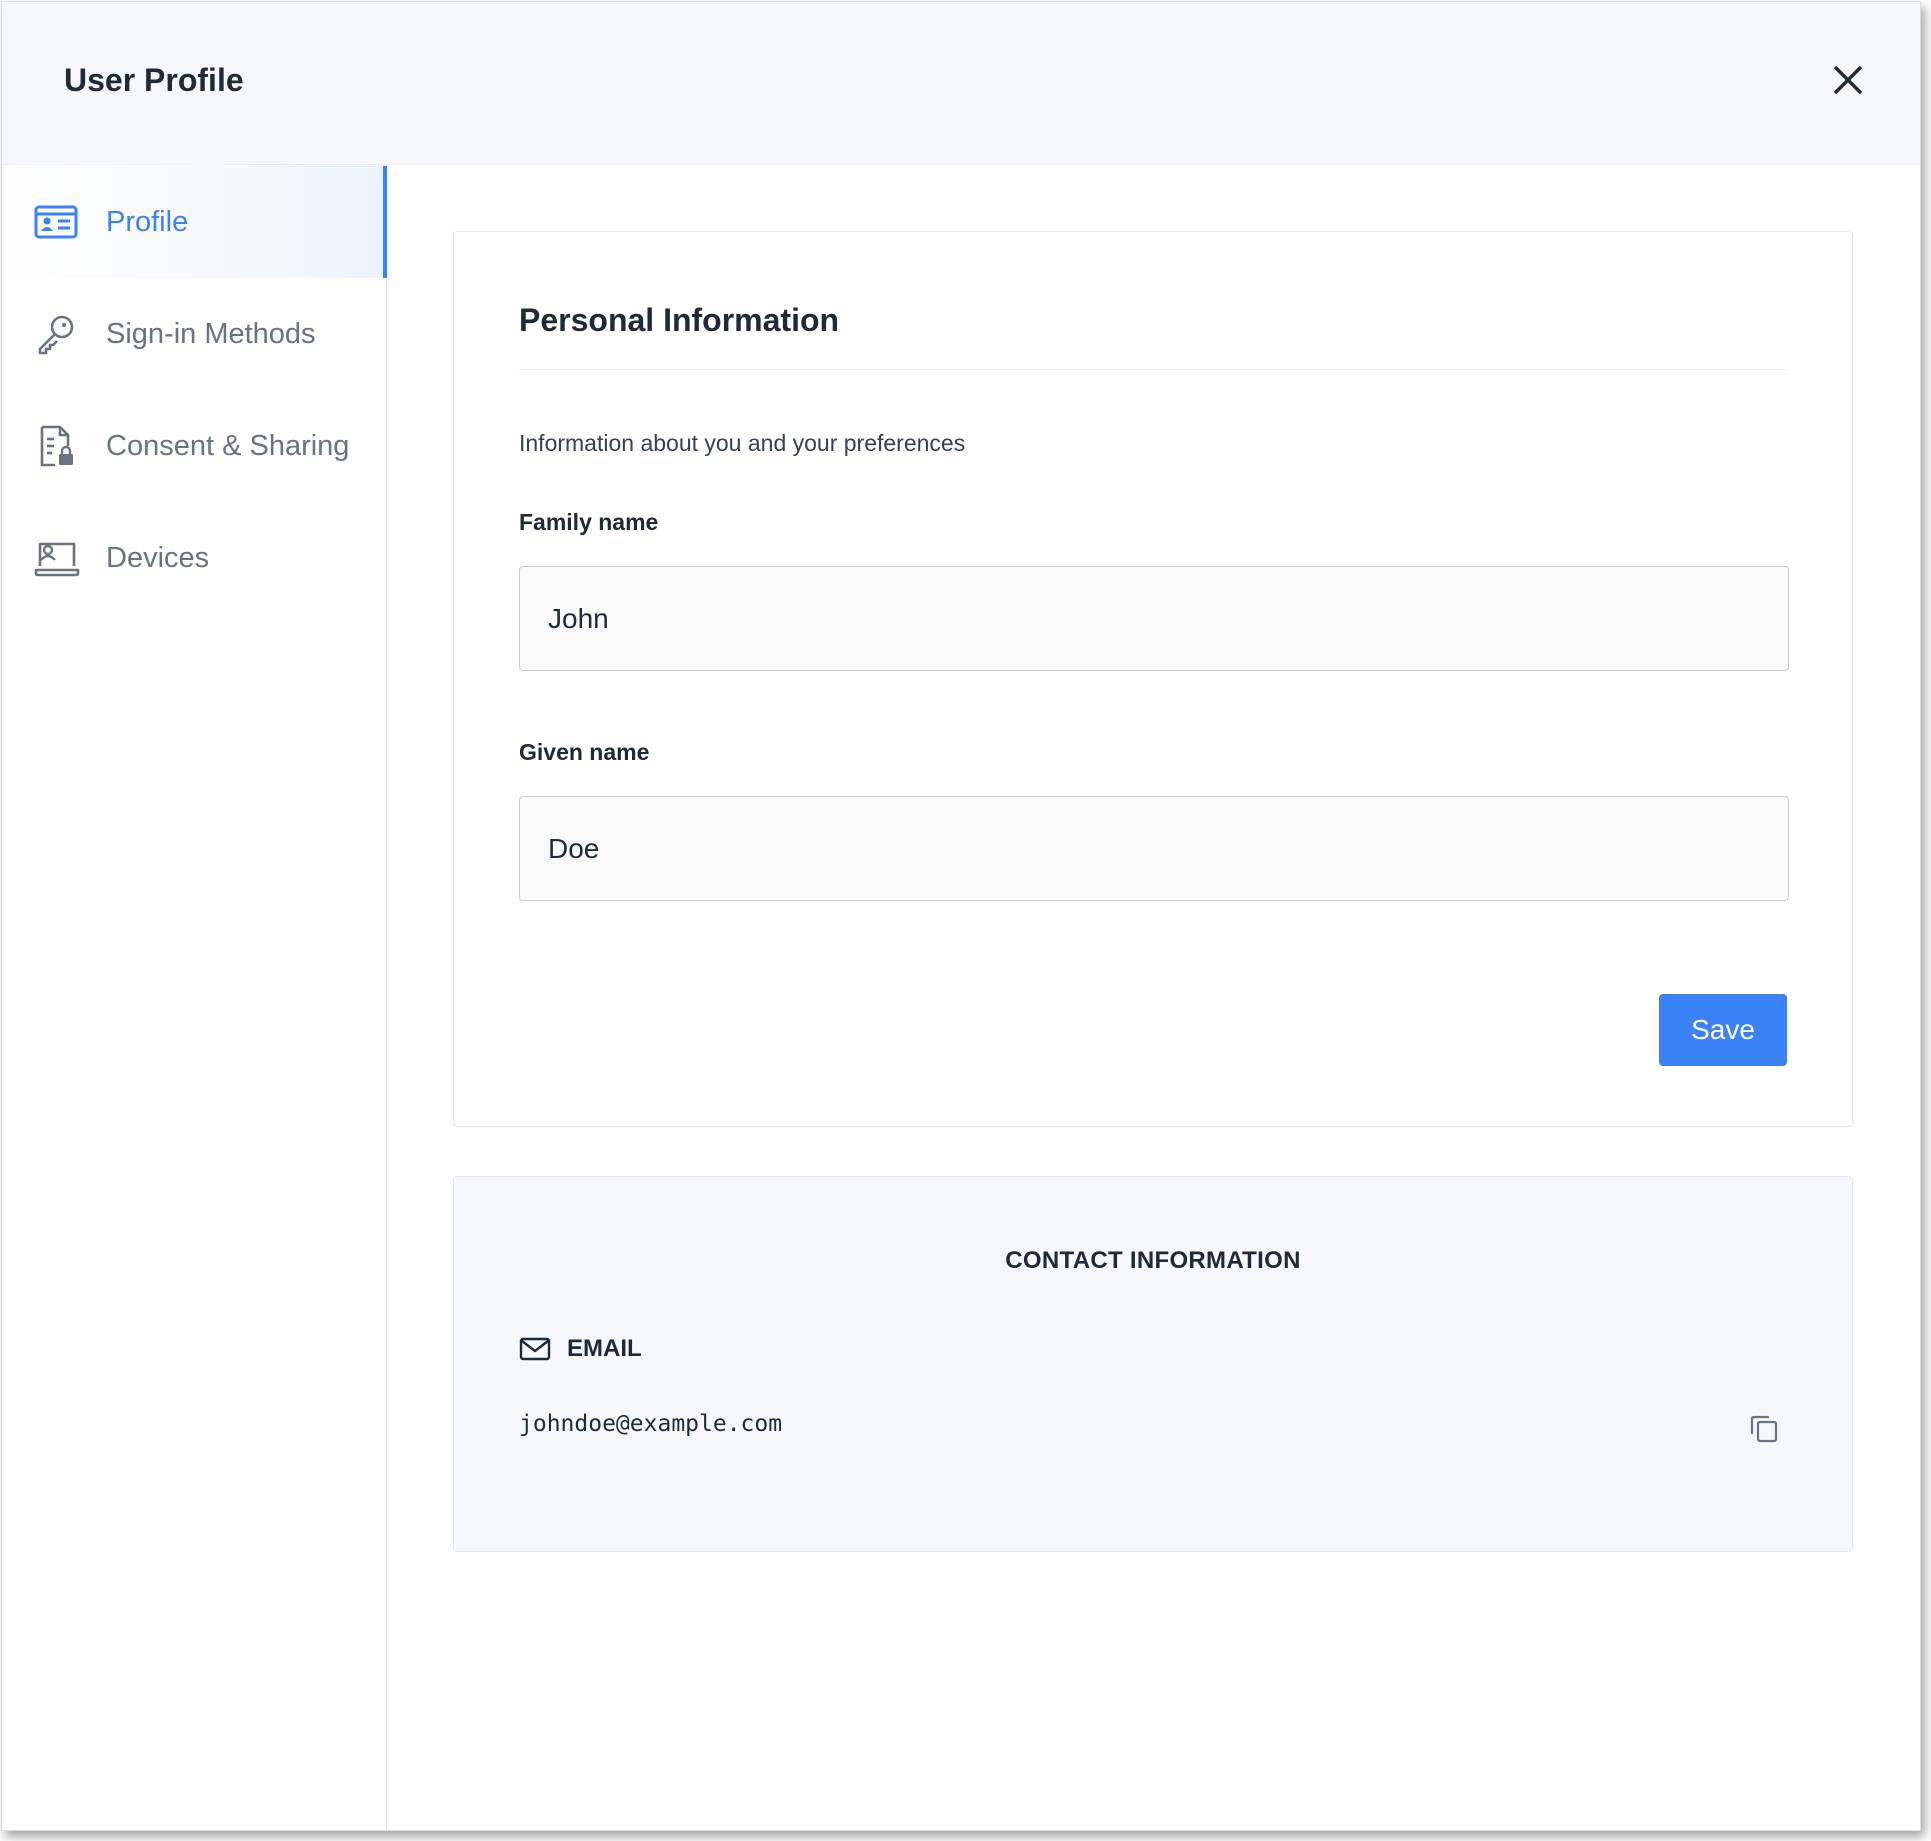 The width and height of the screenshot is (1931, 1841). I want to click on profile-card-icon, so click(56, 222).